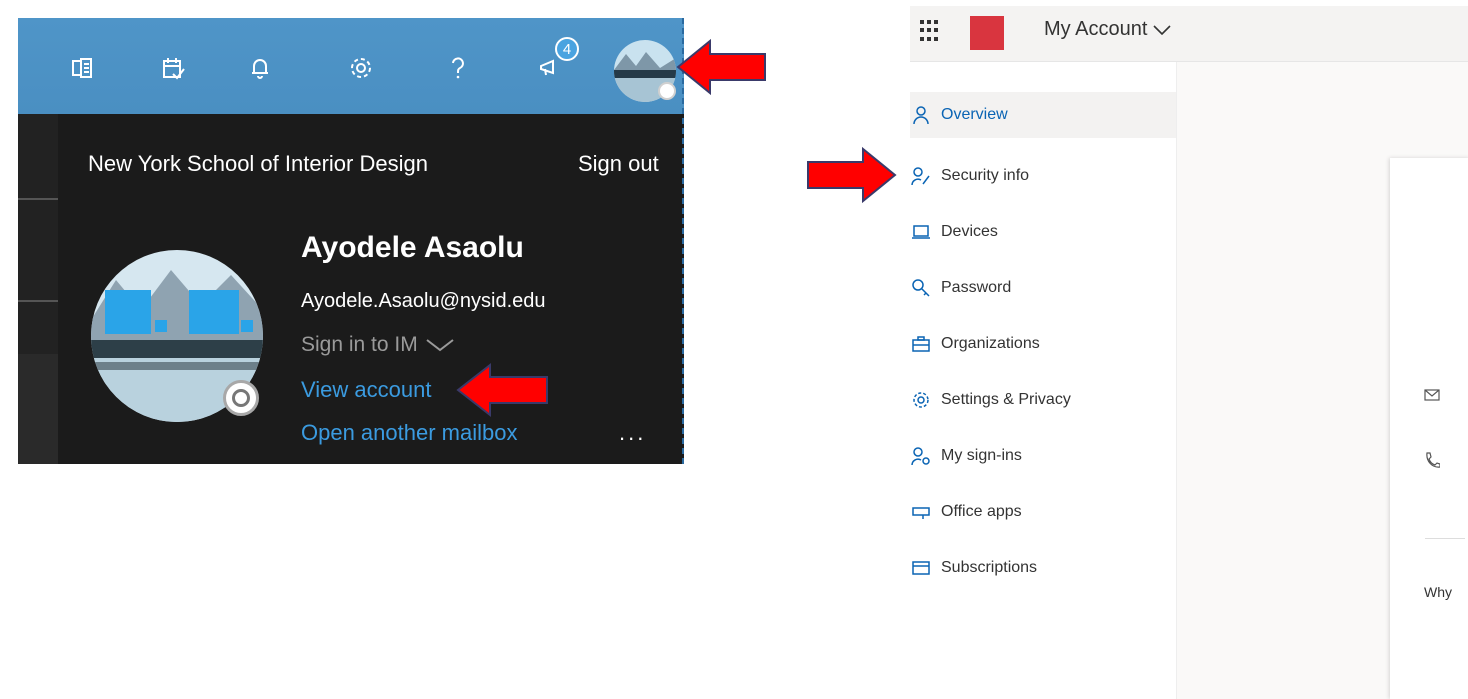 The width and height of the screenshot is (1468, 699). What do you see at coordinates (173, 68) in the screenshot?
I see `calendar-check-icon` at bounding box center [173, 68].